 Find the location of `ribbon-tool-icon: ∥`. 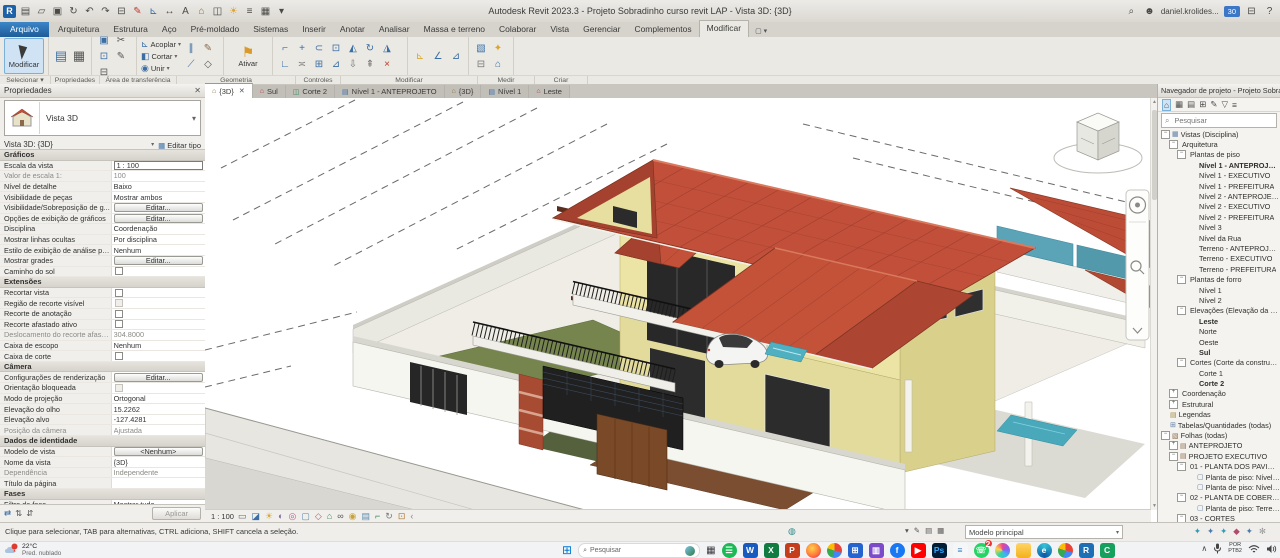

ribbon-tool-icon: ∥ is located at coordinates (191, 48).